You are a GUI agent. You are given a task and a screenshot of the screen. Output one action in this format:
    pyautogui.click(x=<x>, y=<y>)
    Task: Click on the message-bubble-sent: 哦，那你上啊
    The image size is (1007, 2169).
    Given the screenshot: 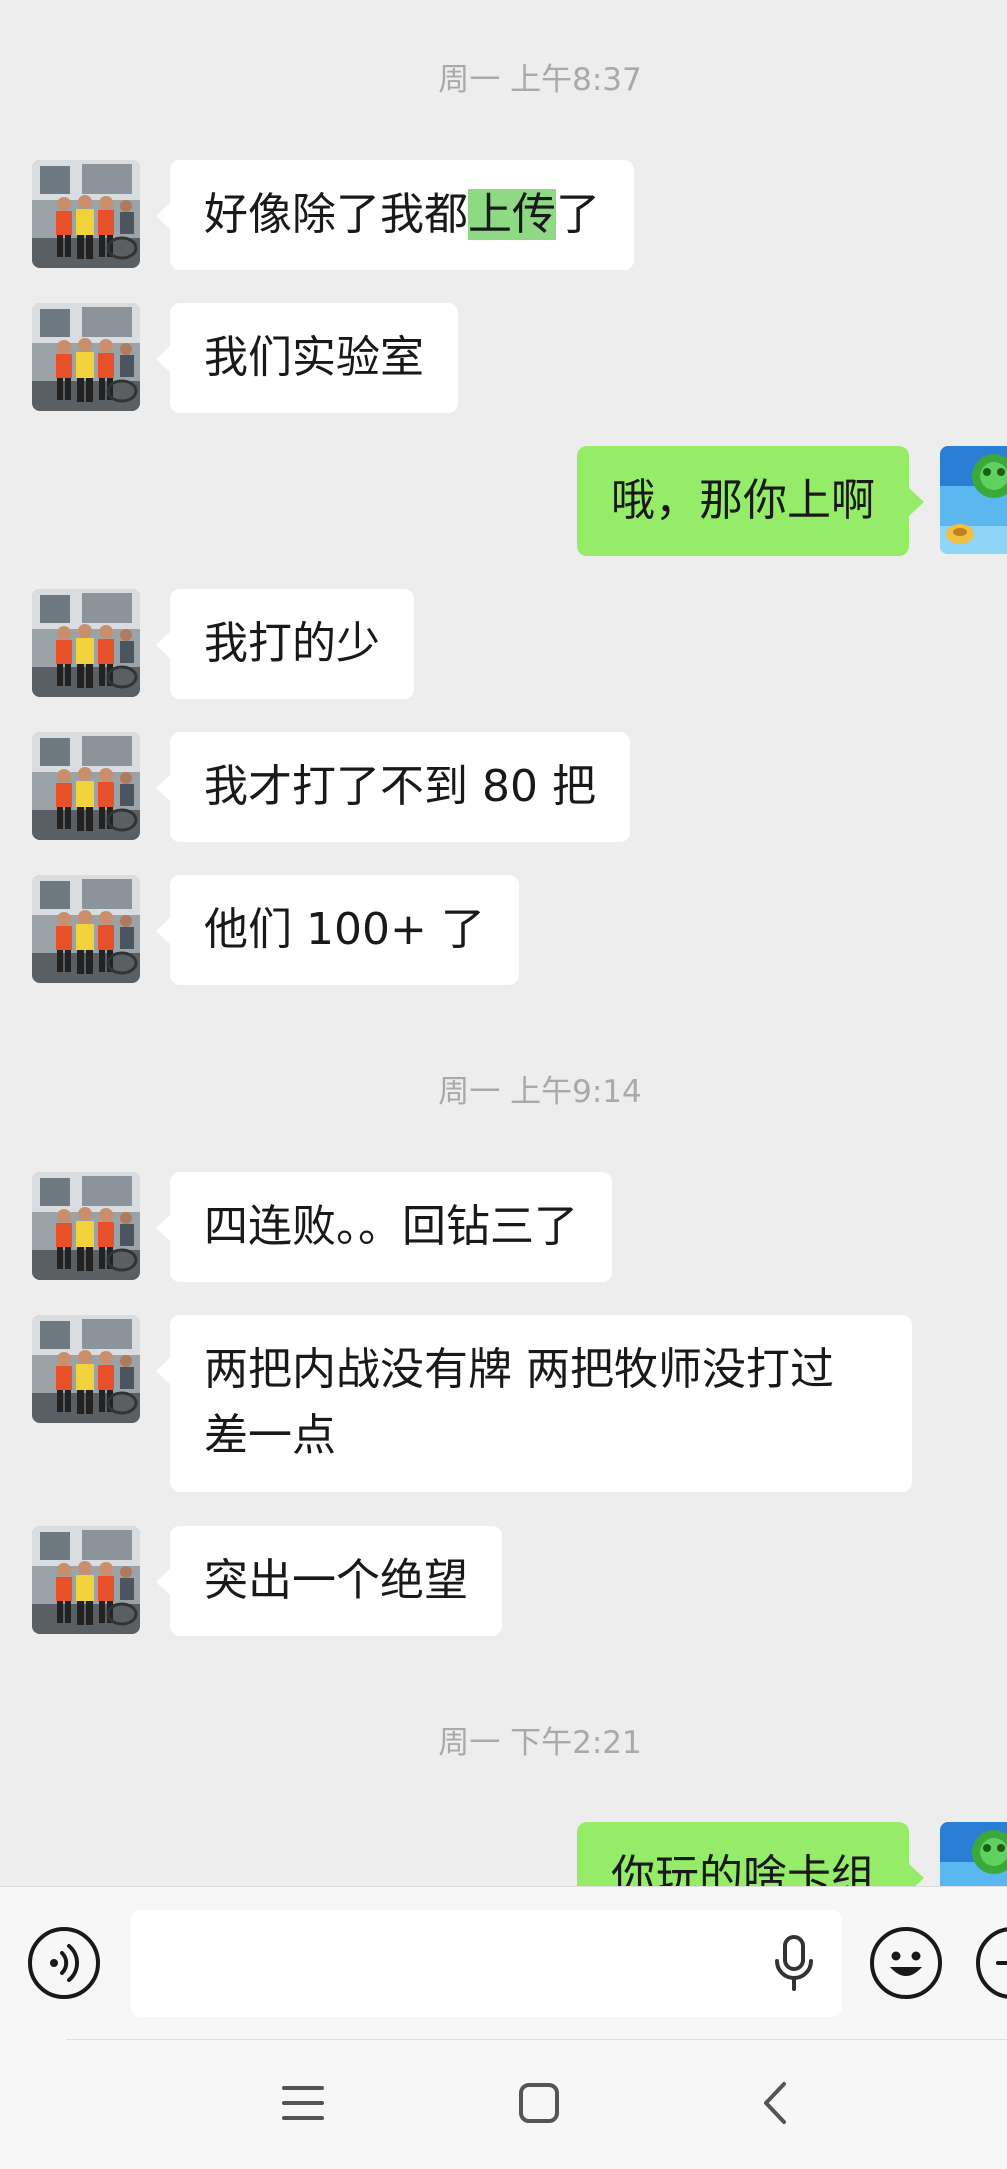 What is the action you would take?
    pyautogui.click(x=750, y=501)
    